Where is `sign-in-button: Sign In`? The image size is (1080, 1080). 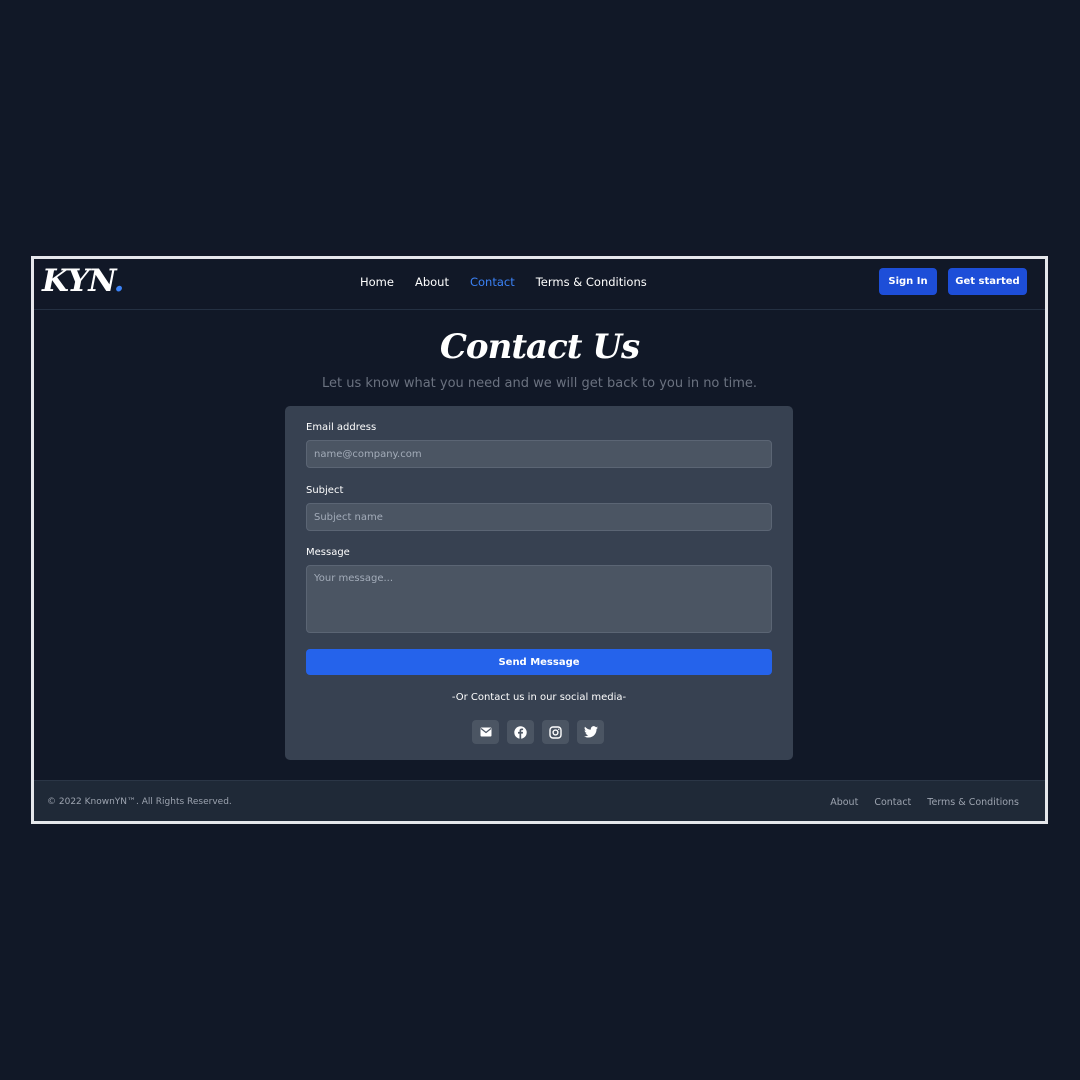 sign-in-button: Sign In is located at coordinates (908, 281).